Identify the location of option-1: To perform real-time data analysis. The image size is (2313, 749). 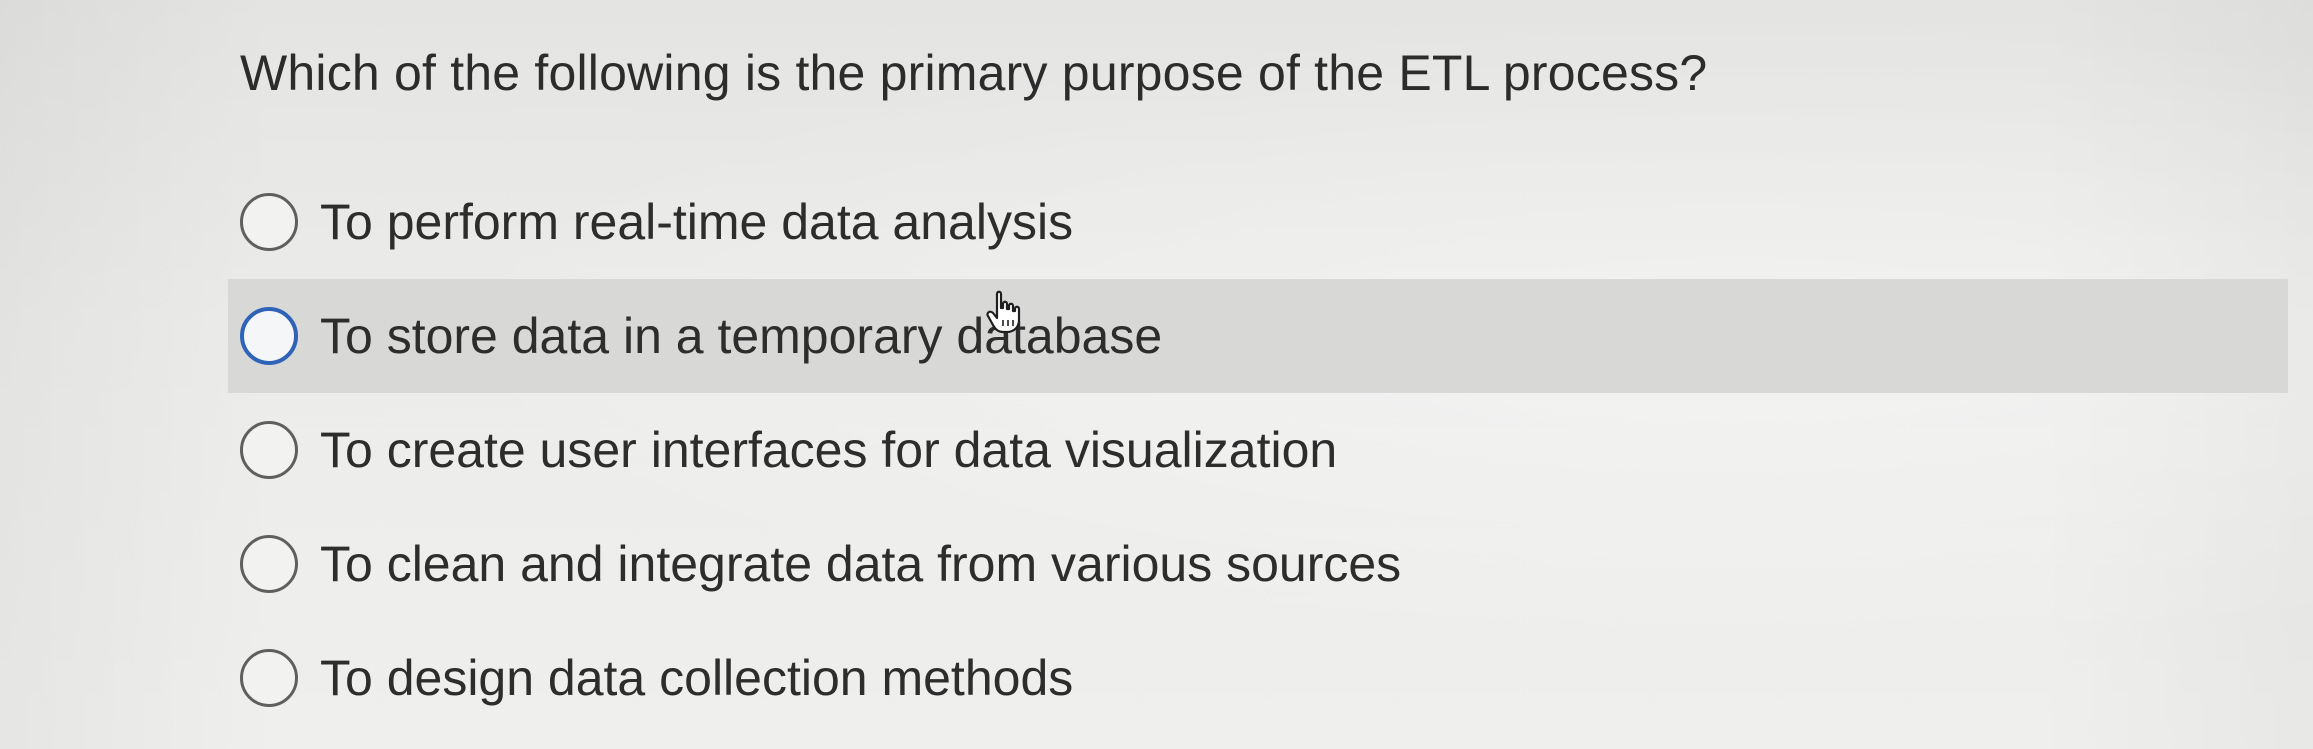
(1258, 222).